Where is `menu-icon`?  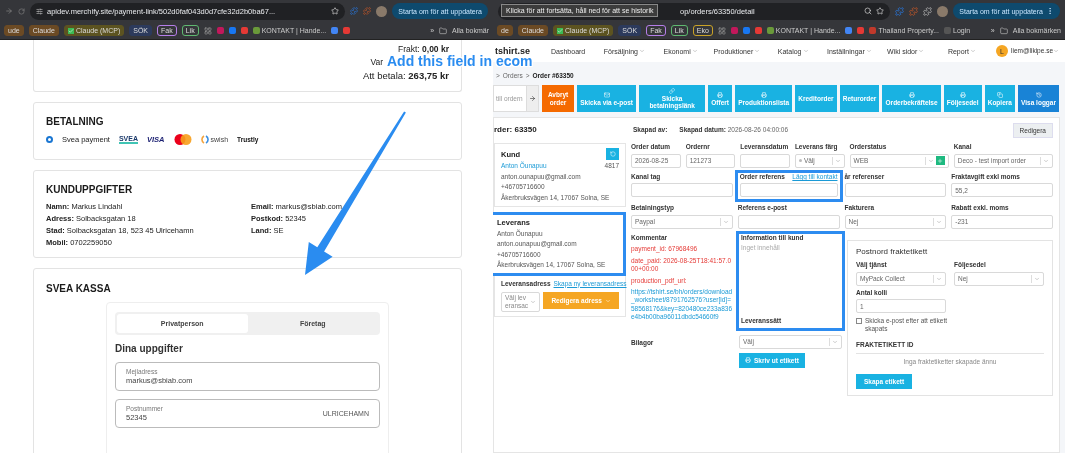 menu-icon is located at coordinates (1050, 11).